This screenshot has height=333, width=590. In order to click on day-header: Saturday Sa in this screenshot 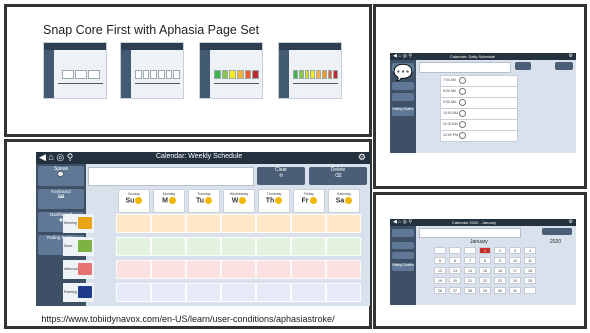, I will do `click(344, 201)`.